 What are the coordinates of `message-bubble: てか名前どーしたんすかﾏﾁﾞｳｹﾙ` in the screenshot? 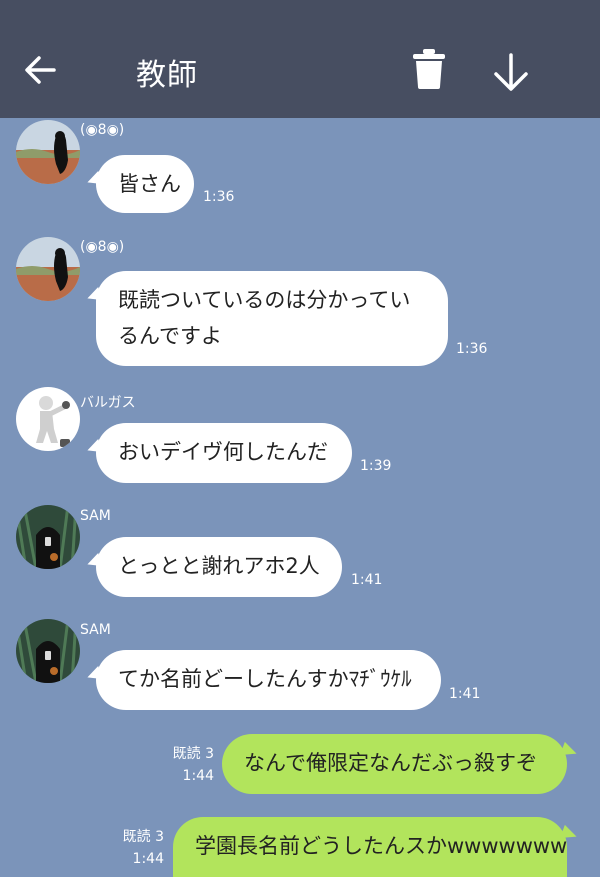 It's located at (268, 680).